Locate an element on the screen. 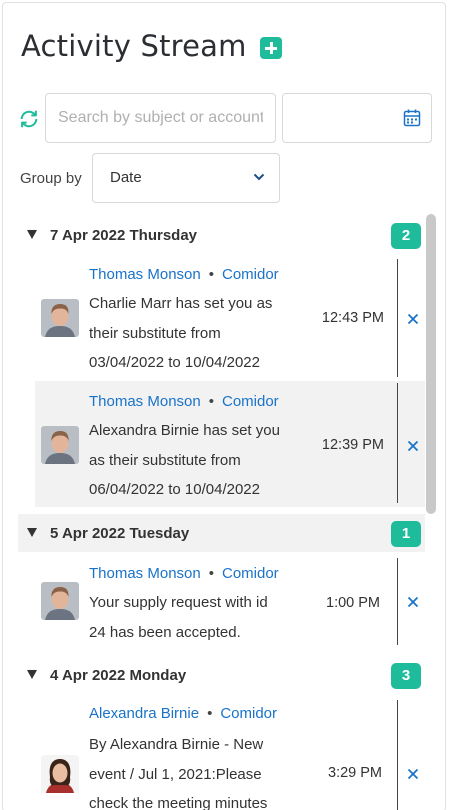  group-by-selected-value: Date is located at coordinates (126, 177).